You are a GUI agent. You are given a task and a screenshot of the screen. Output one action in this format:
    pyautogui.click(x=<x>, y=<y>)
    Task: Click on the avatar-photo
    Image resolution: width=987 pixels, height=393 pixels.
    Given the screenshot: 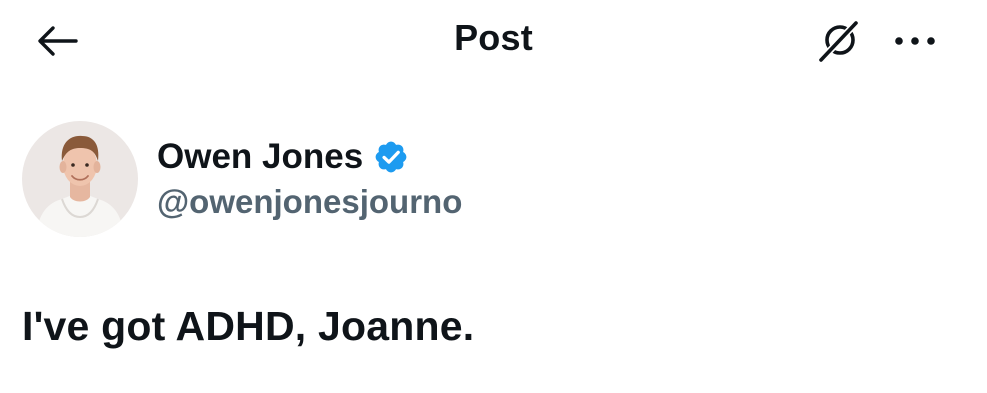 What is the action you would take?
    pyautogui.click(x=80, y=179)
    